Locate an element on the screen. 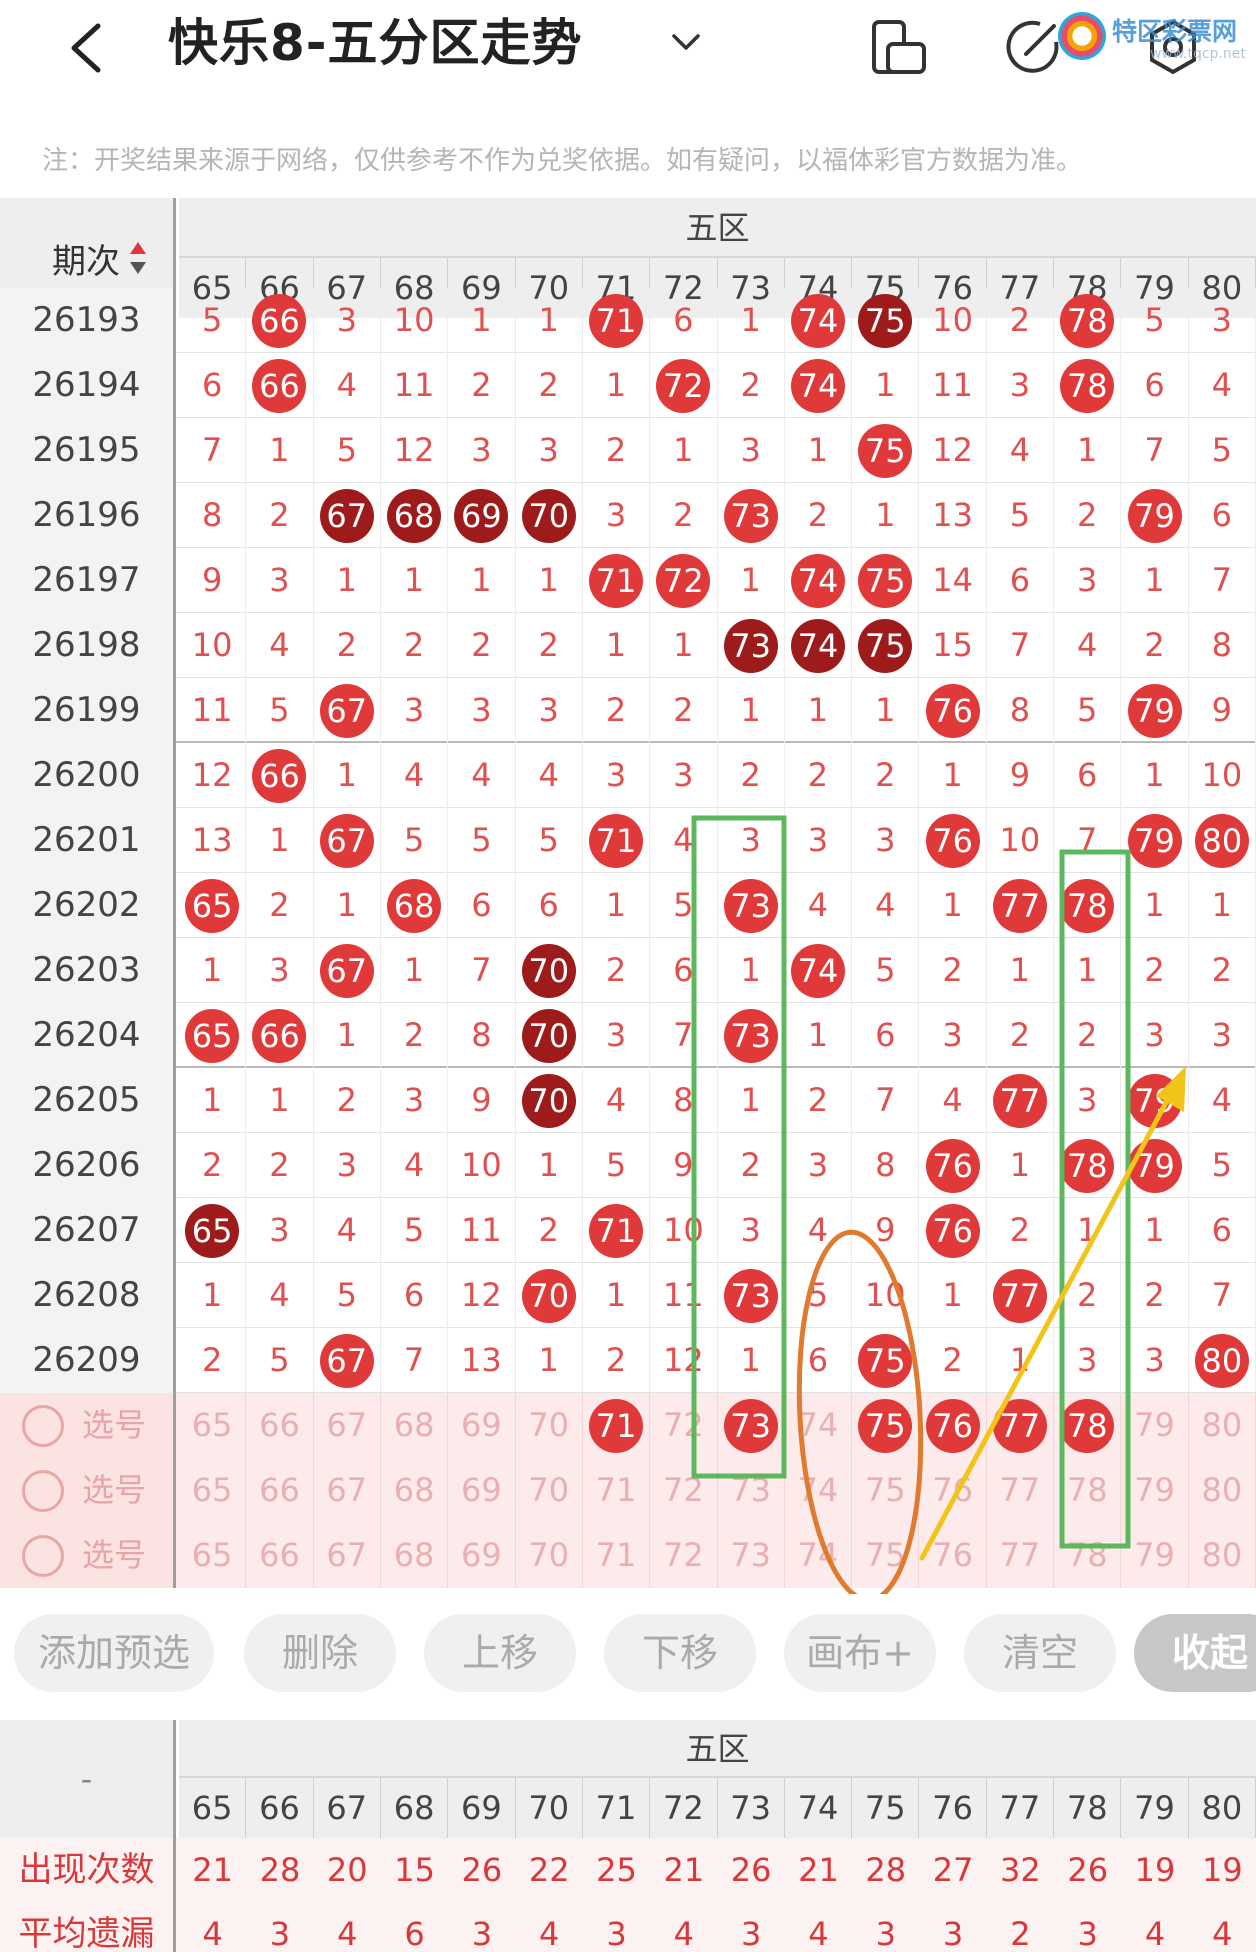  pick-number-selected: 71 is located at coordinates (617, 1425).